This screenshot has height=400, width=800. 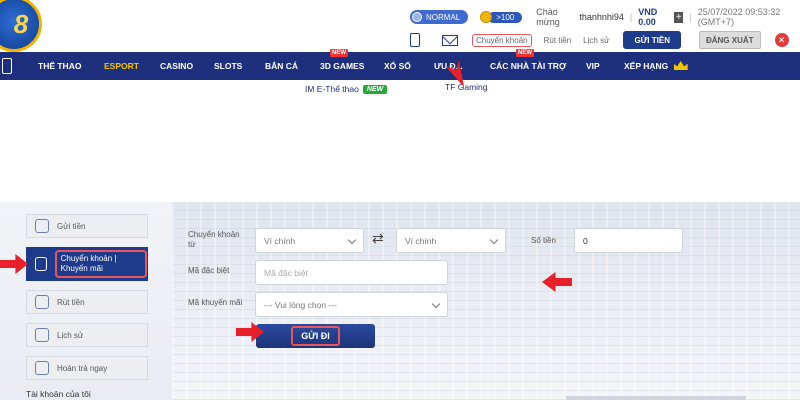 I want to click on datetime: 25/07/2022 09:53:32 (GMT+7), so click(x=739, y=17).